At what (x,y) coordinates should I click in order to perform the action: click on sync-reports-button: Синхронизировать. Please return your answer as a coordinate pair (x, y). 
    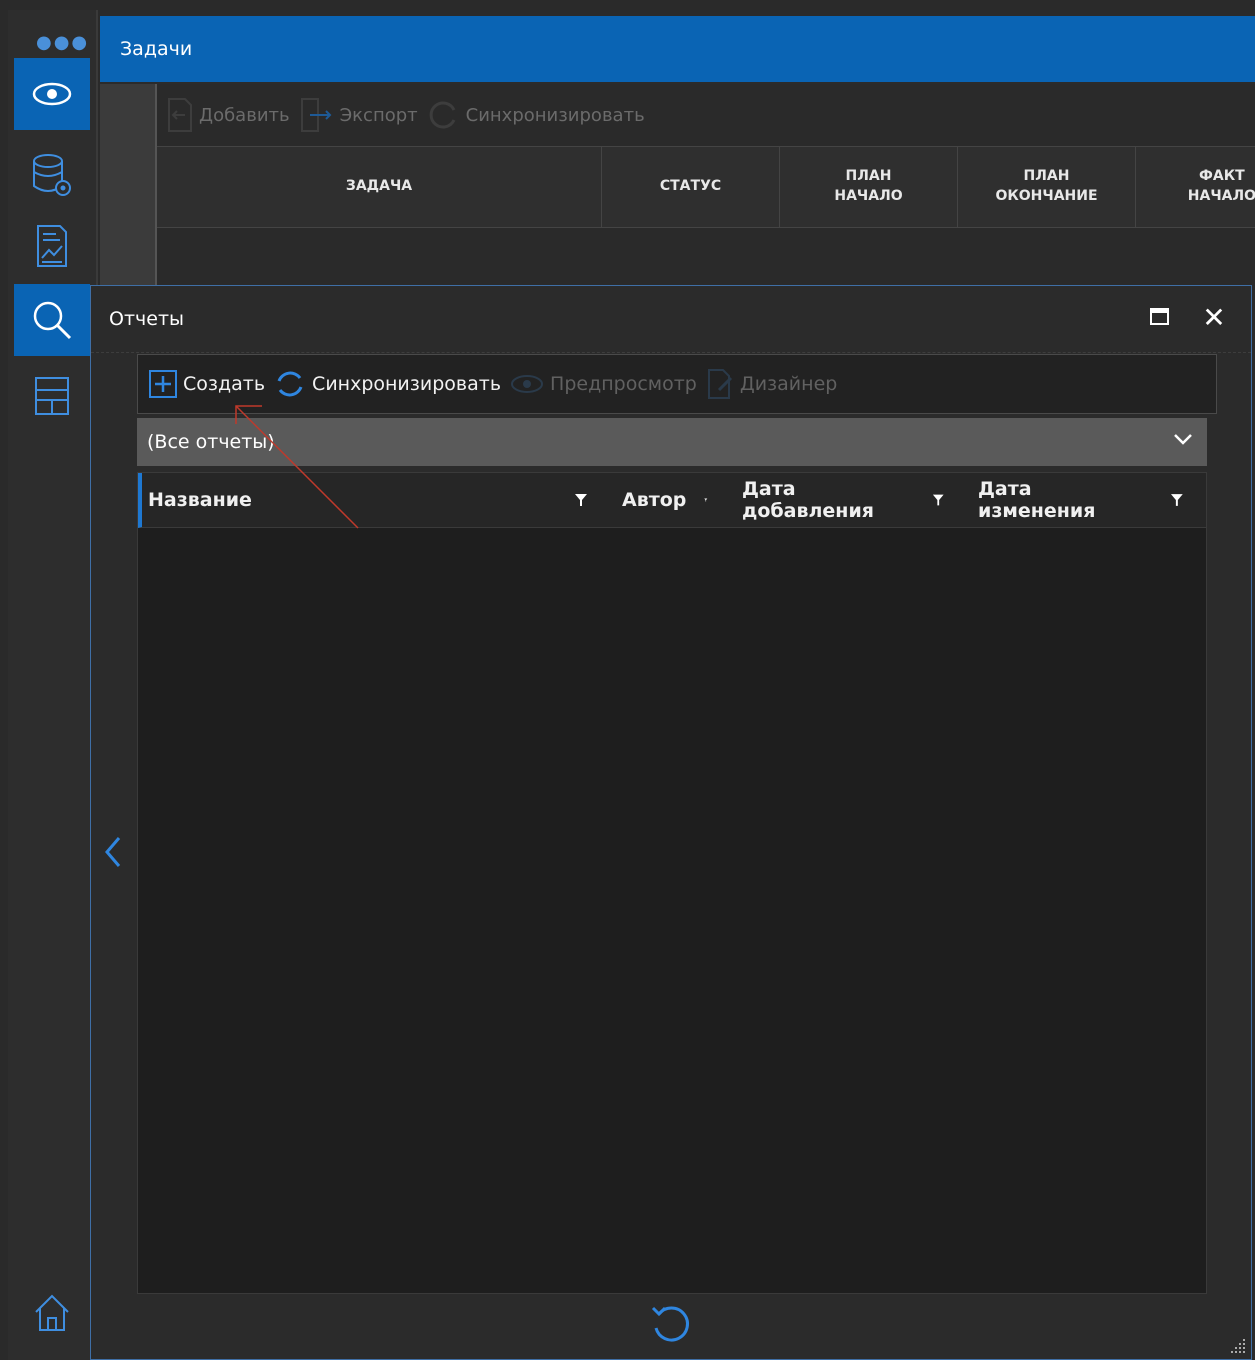
    Looking at the image, I should click on (387, 384).